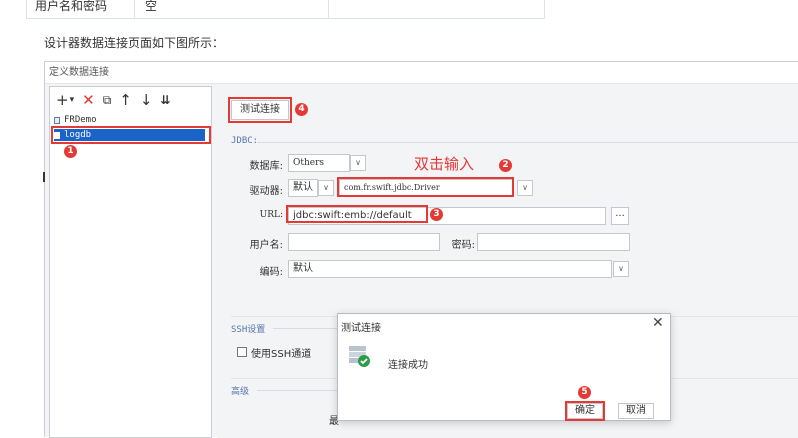  I want to click on double-click-note: 双击输入, so click(444, 164).